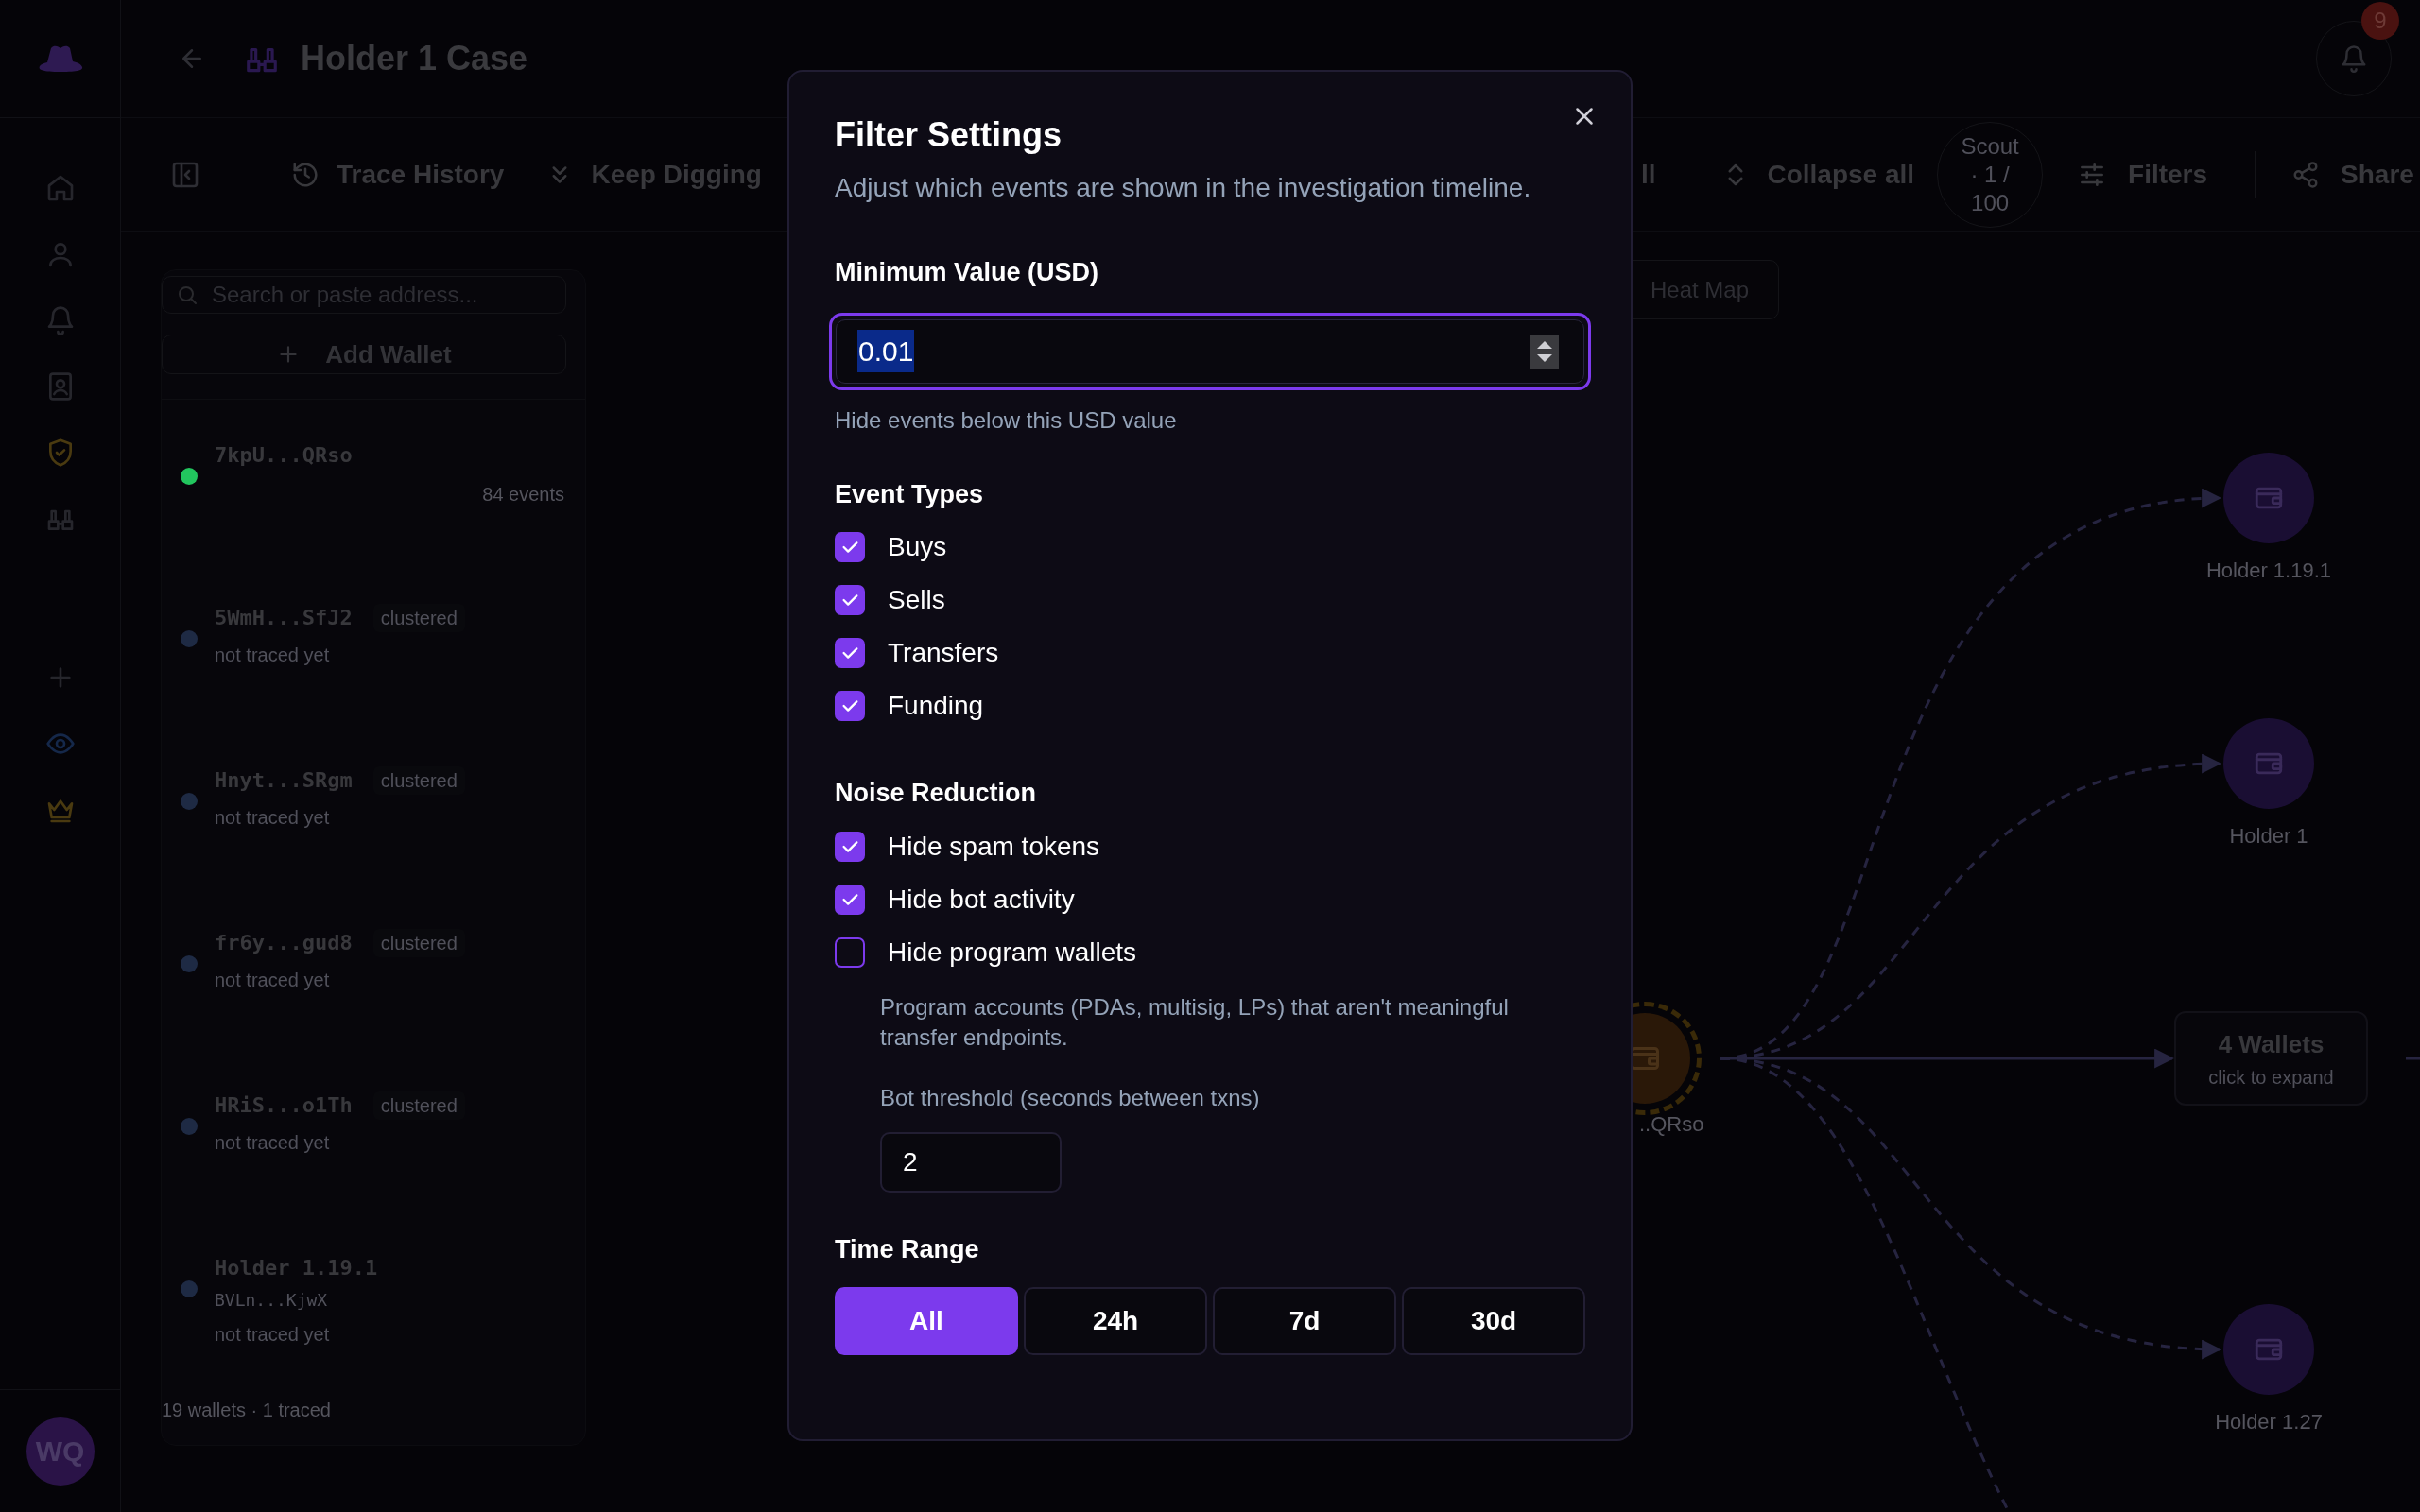 The image size is (2420, 1512). What do you see at coordinates (916, 600) in the screenshot?
I see `checkbox-label: Sells` at bounding box center [916, 600].